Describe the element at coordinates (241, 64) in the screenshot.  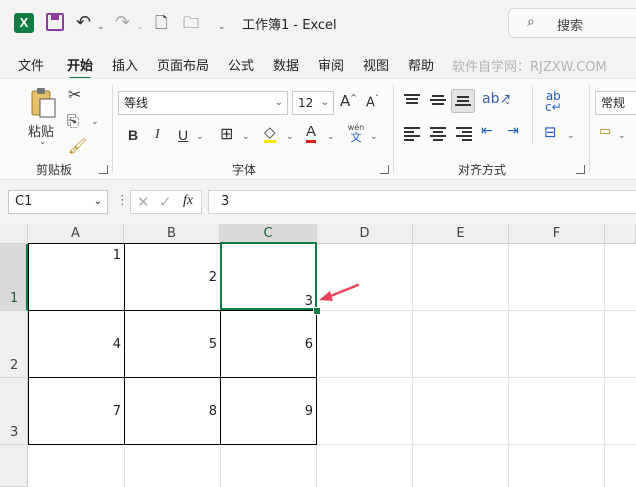
I see `tab-formulas: 公式` at that location.